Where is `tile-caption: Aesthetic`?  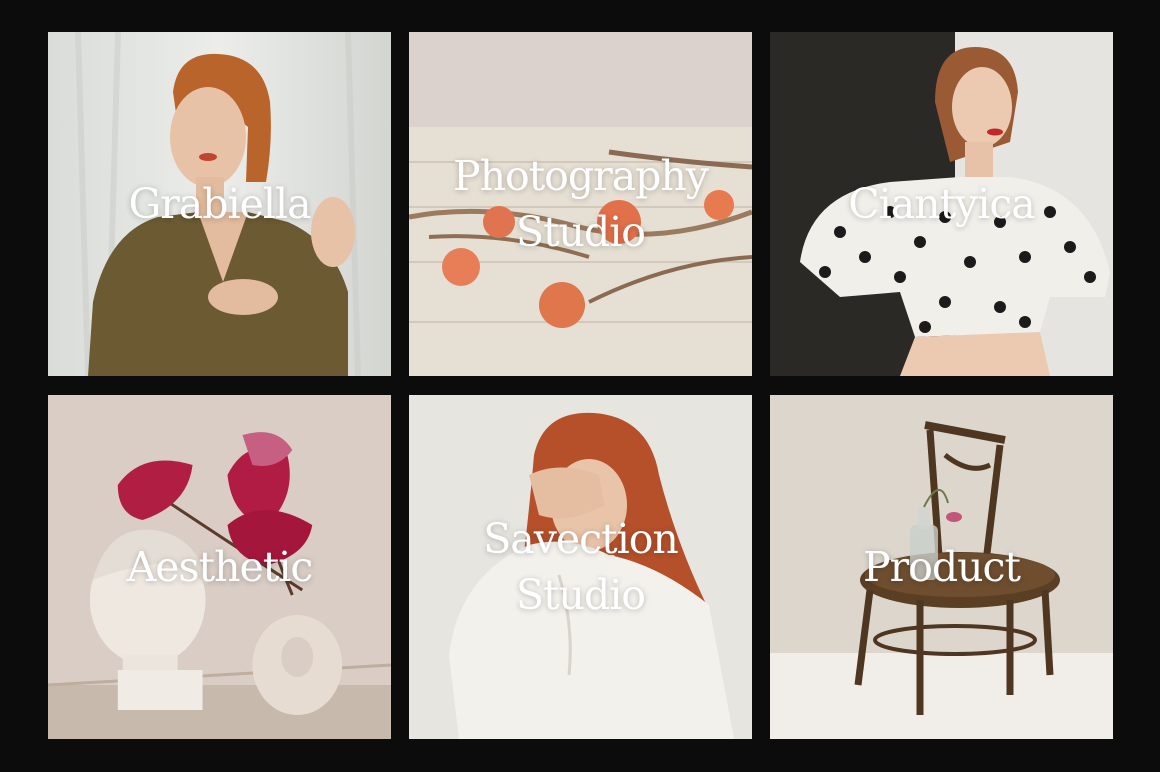 tile-caption: Aesthetic is located at coordinates (219, 567).